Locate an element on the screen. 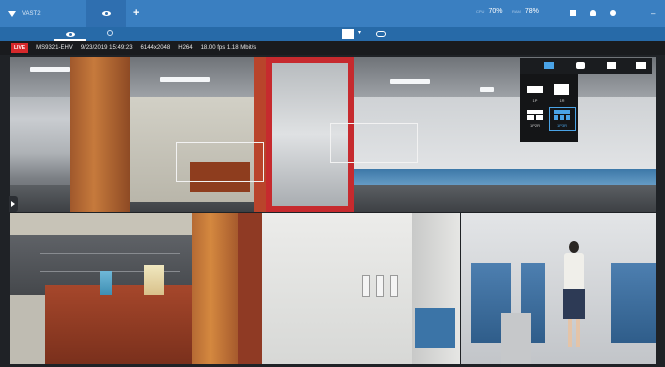 The height and width of the screenshot is (367, 665). dewarped-view-right is located at coordinates (558, 288).